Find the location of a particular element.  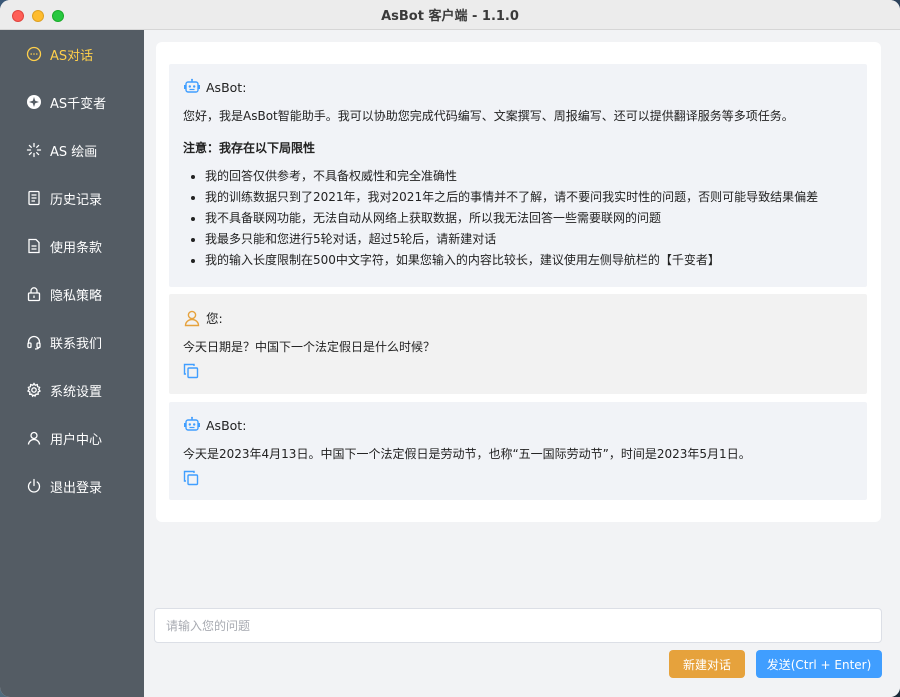

user-icon is located at coordinates (34, 438).